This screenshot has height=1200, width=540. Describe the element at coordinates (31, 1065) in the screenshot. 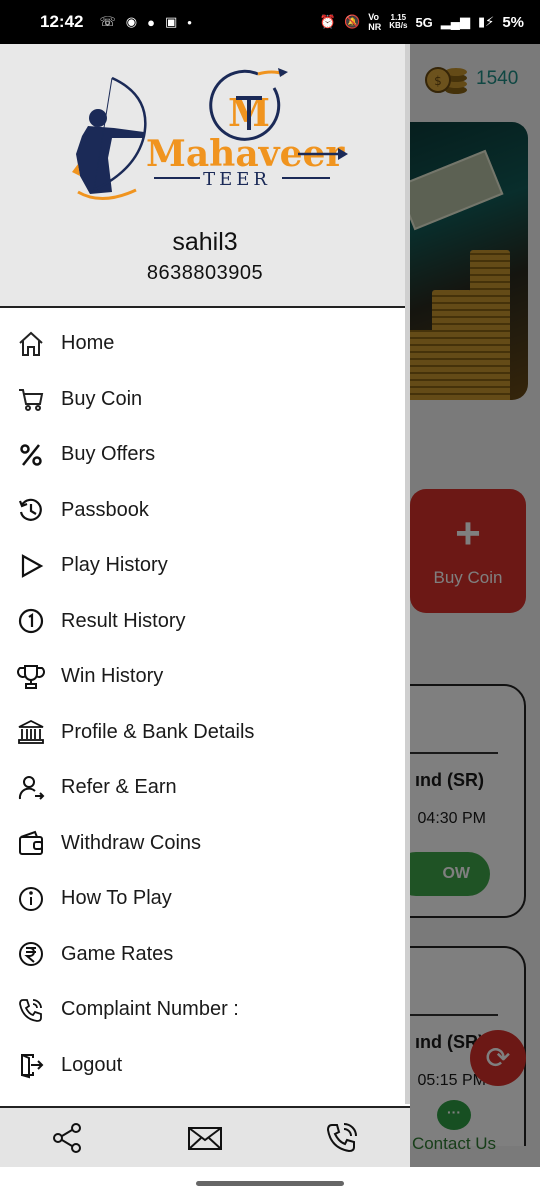

I see `logout-icon` at that location.